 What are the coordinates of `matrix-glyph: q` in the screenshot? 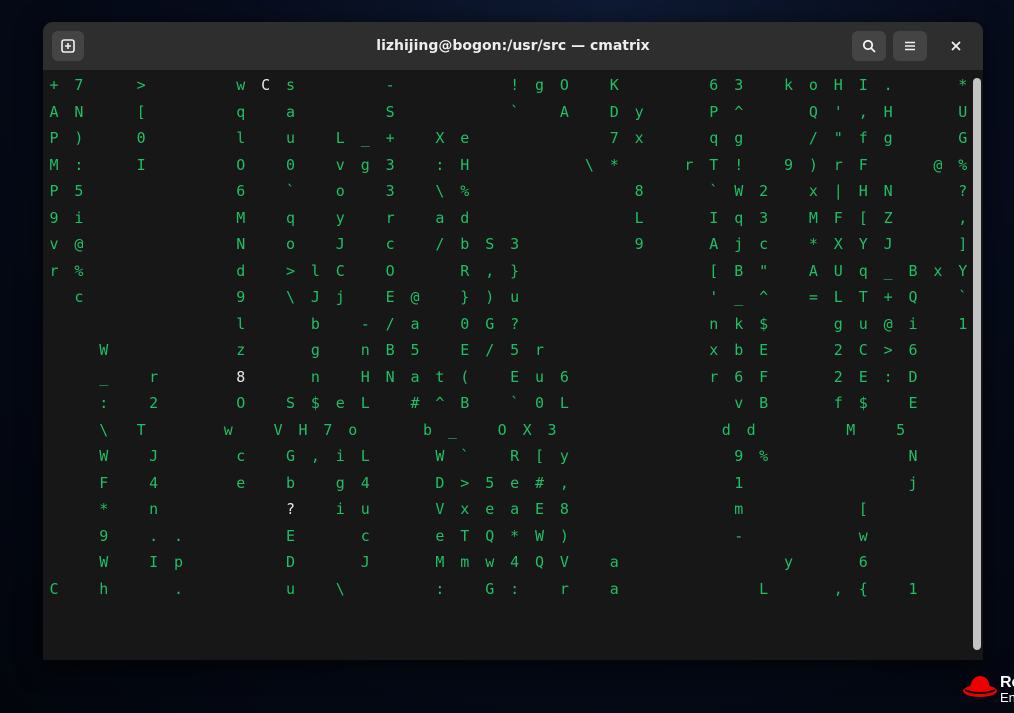 It's located at (290, 217).